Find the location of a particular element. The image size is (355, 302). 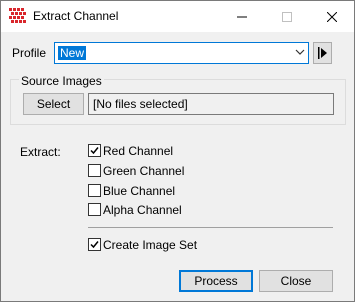

chevron-down-icon is located at coordinates (300, 52).